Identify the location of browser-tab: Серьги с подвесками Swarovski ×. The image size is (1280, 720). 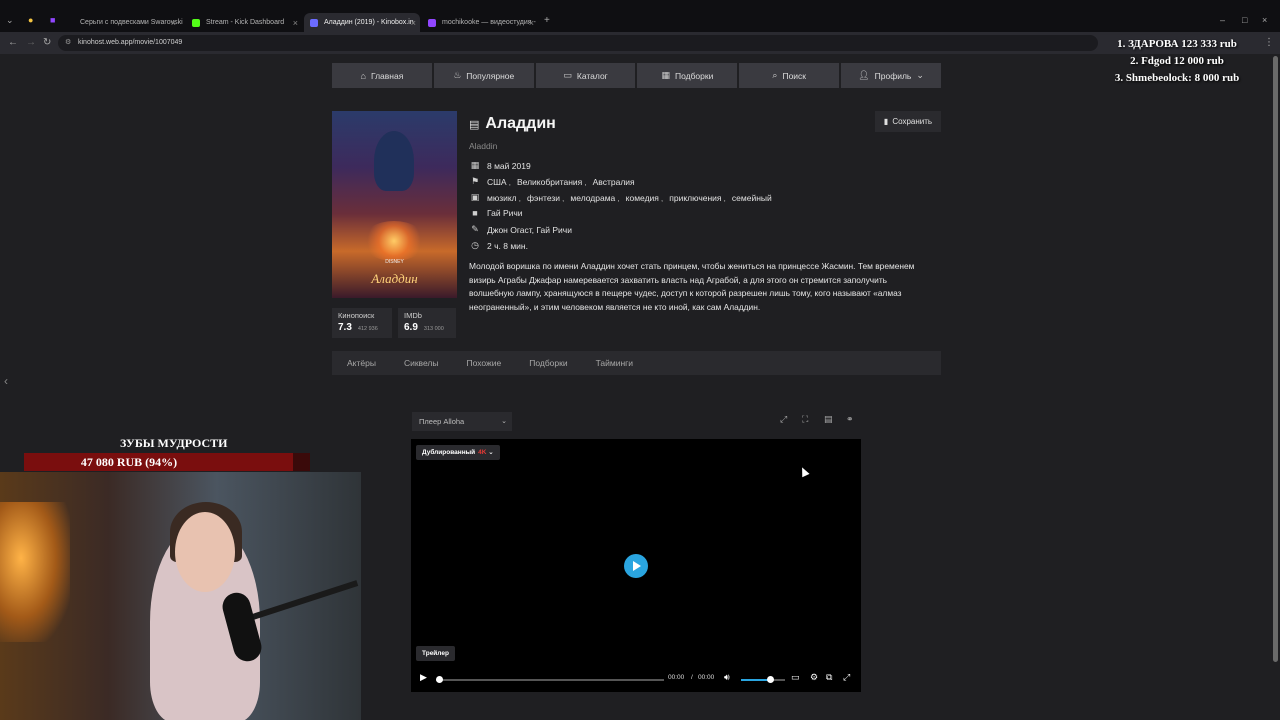
(125, 22).